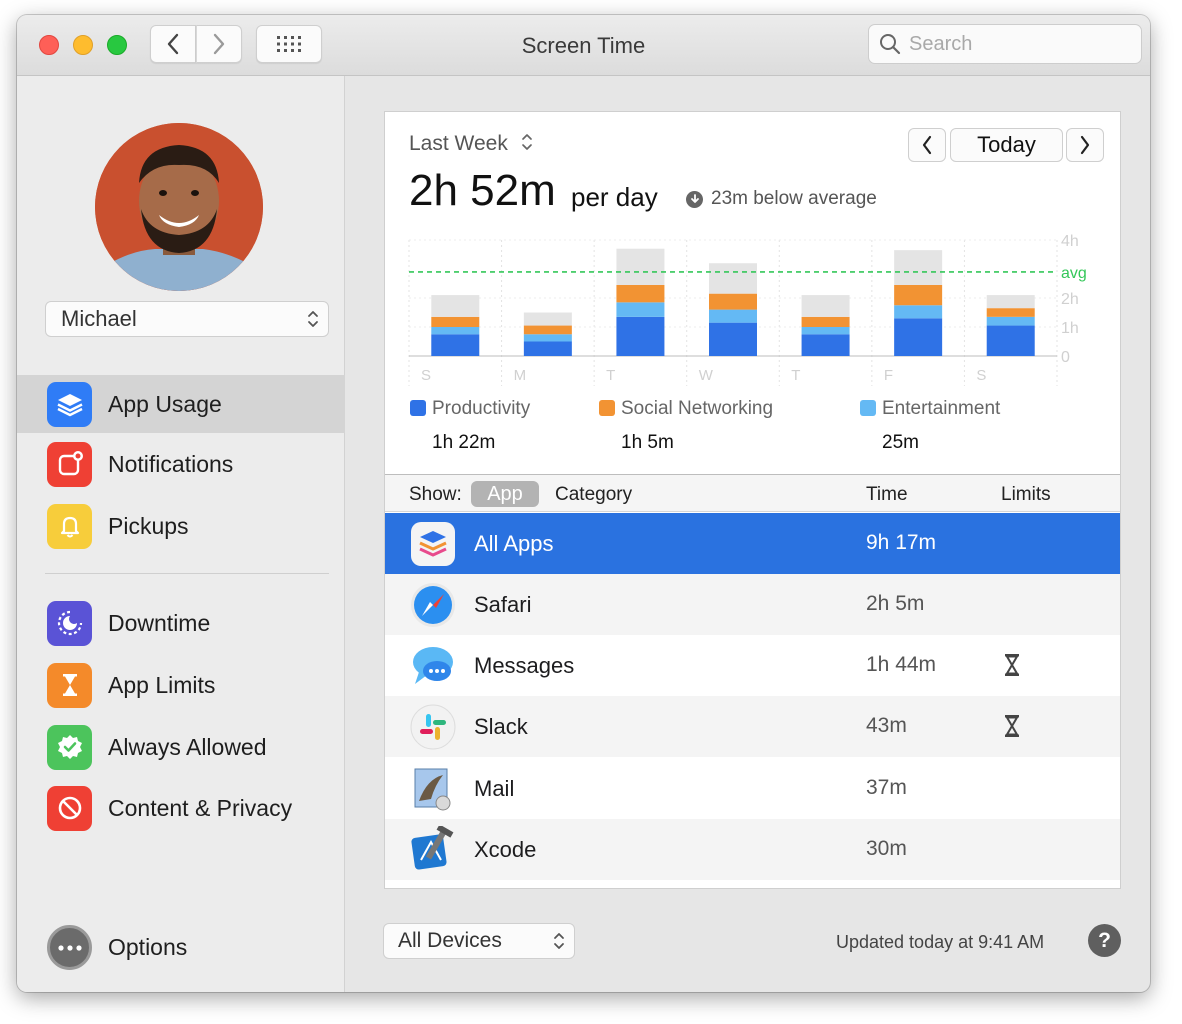  I want to click on title-bar: Screen Time, so click(583, 45).